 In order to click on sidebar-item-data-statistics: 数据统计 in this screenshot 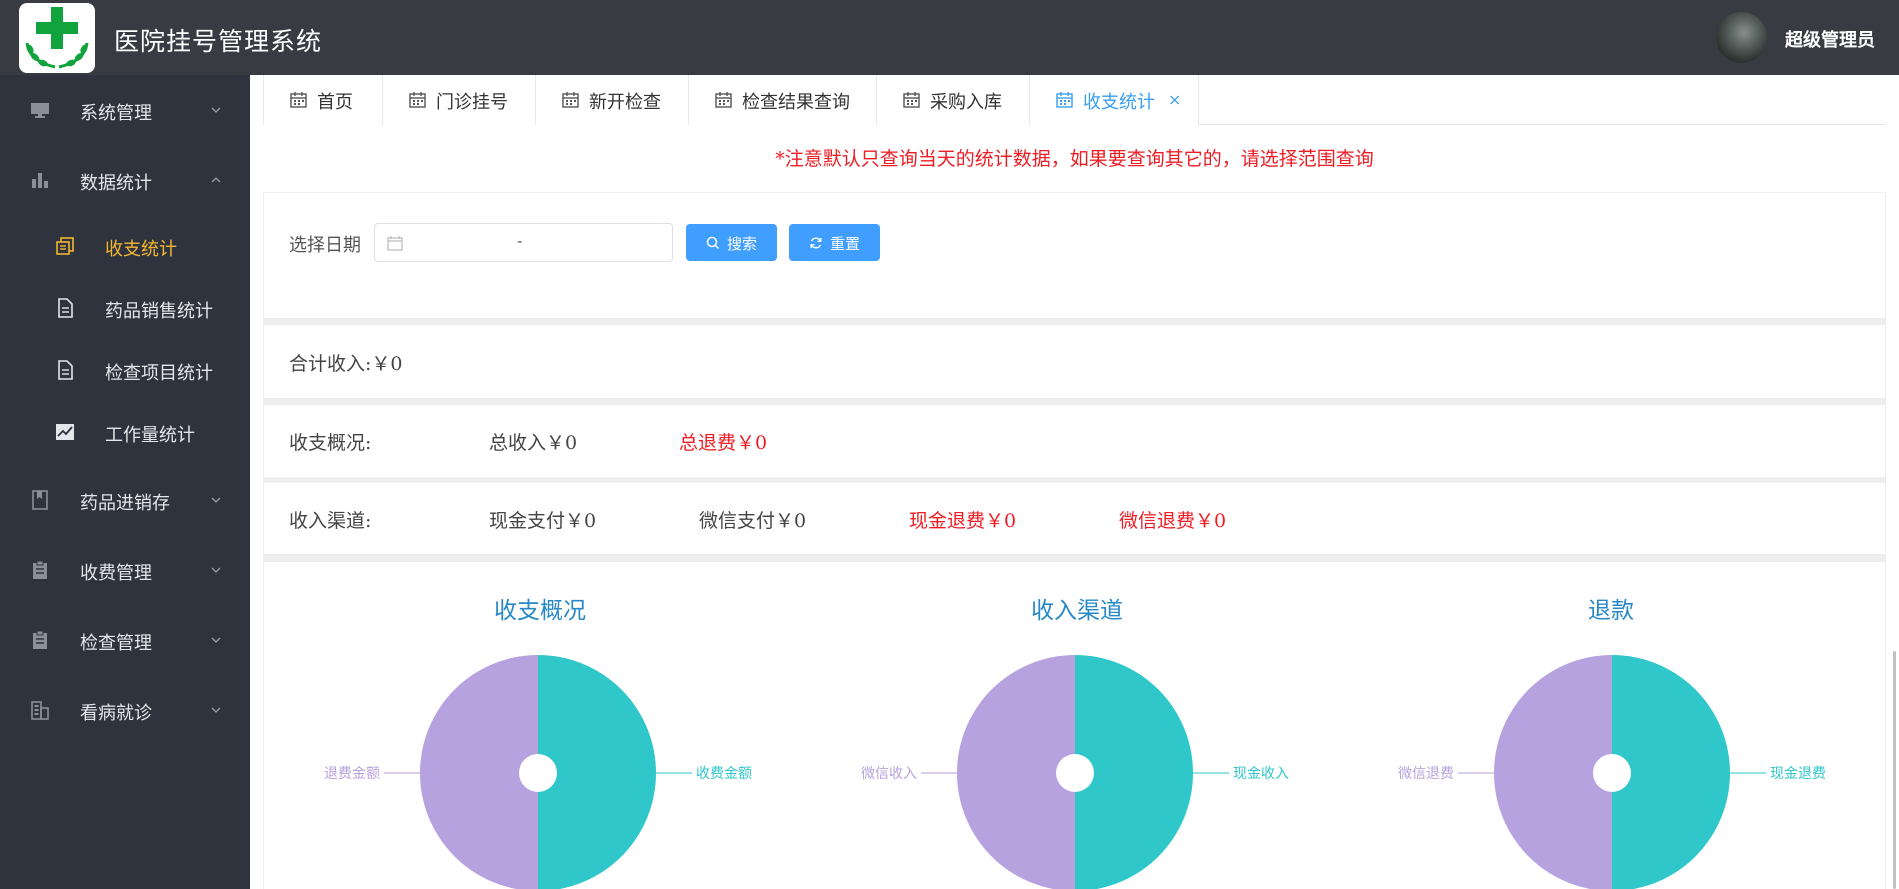, I will do `click(125, 180)`.